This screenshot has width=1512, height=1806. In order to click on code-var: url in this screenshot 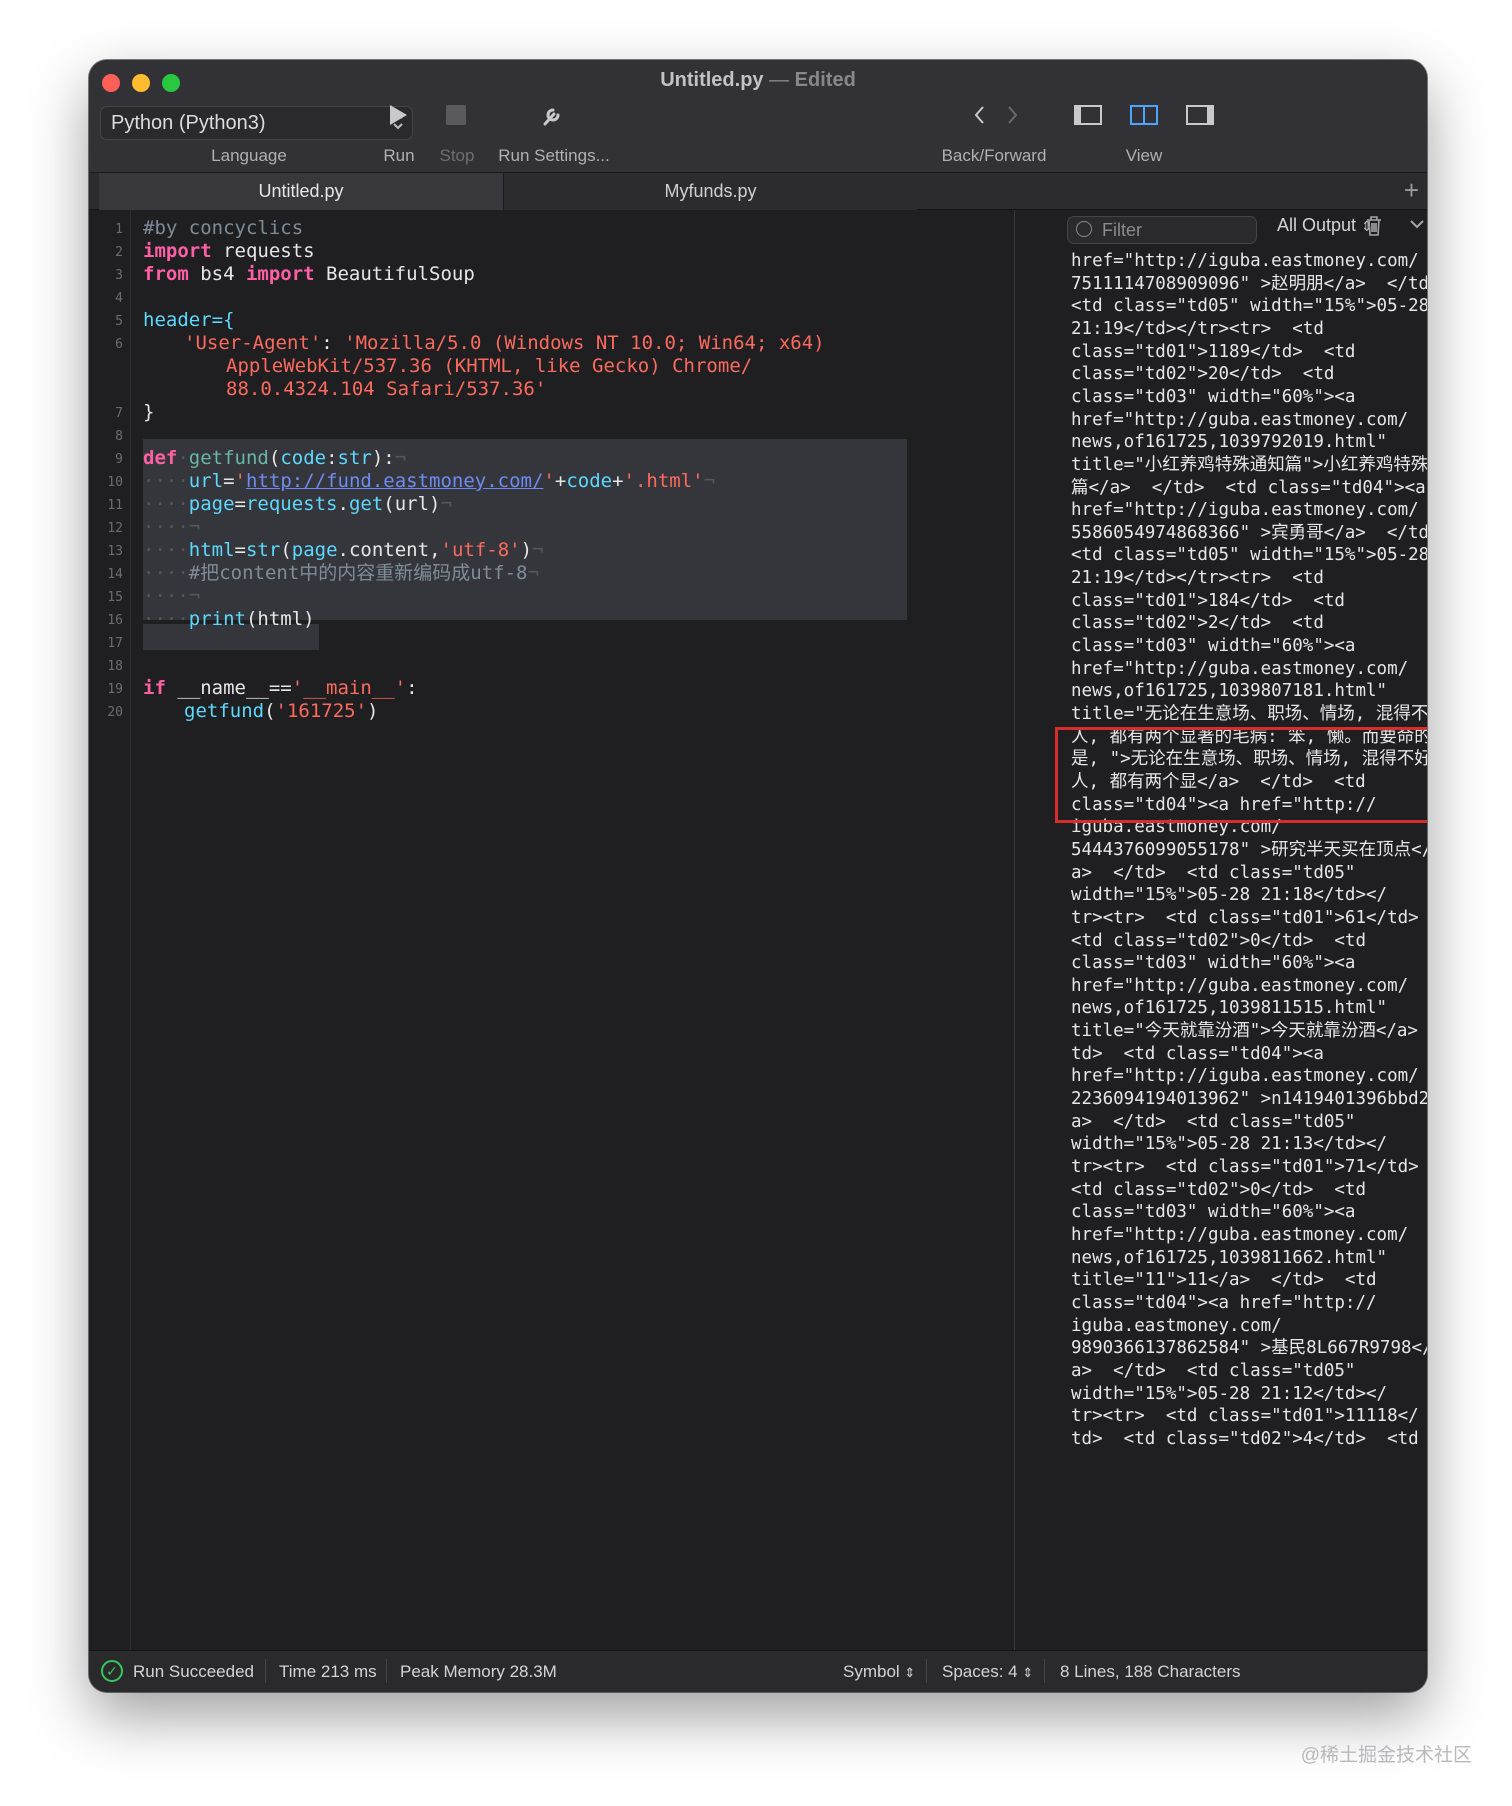, I will do `click(206, 481)`.